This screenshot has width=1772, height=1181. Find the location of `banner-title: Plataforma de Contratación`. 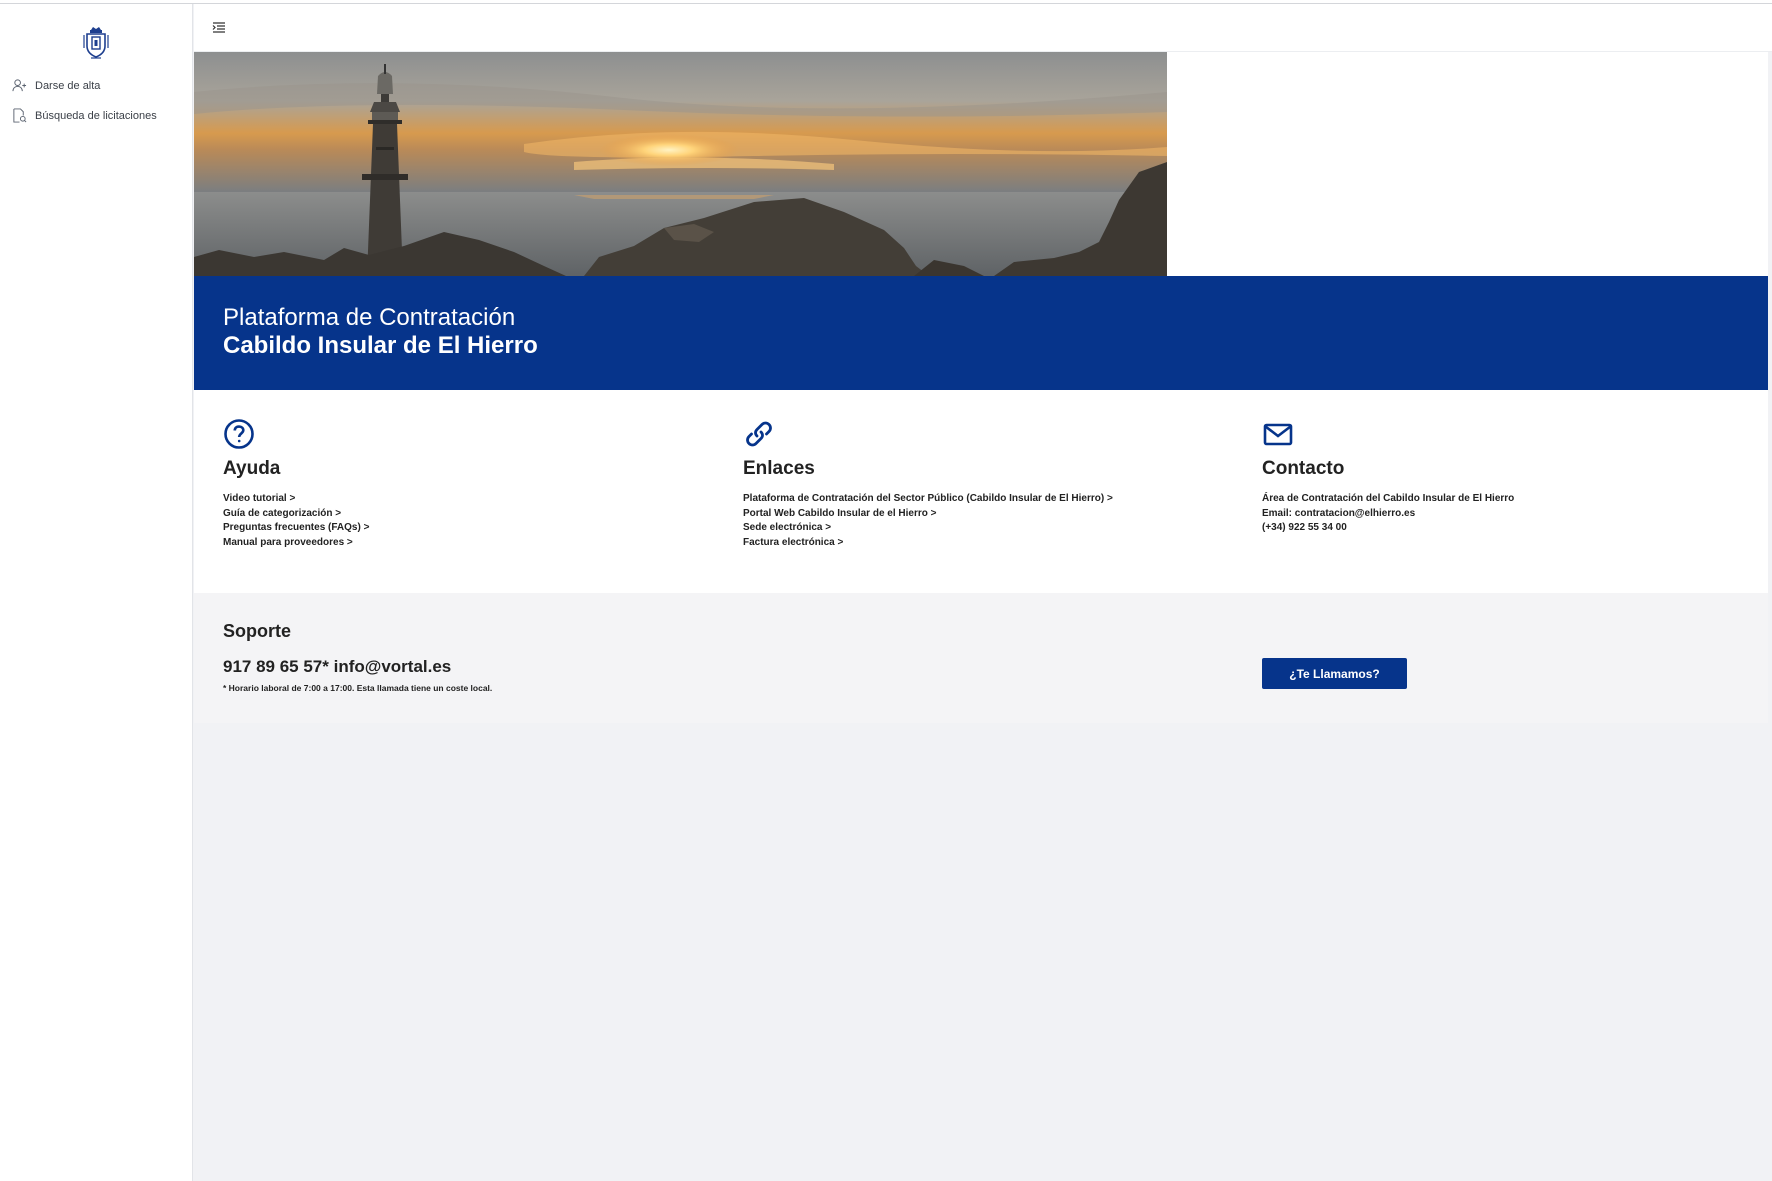

banner-title: Plataforma de Contratación is located at coordinates (369, 317).